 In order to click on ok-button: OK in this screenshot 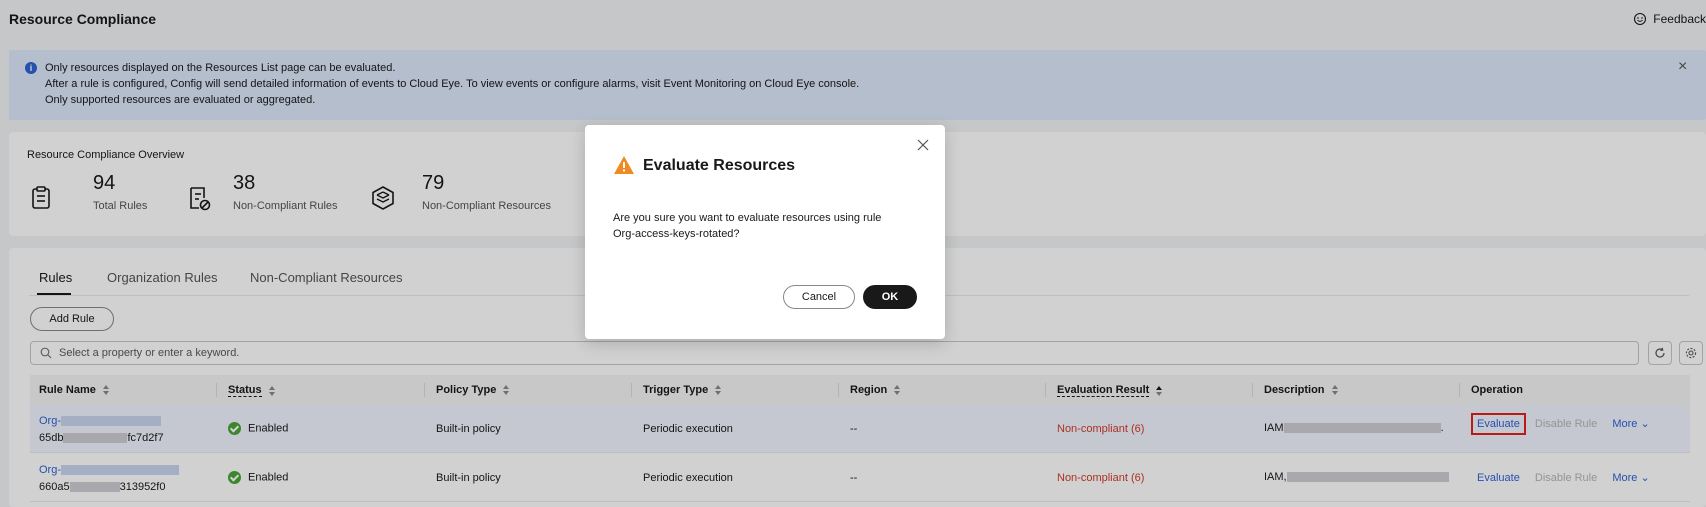, I will do `click(890, 297)`.